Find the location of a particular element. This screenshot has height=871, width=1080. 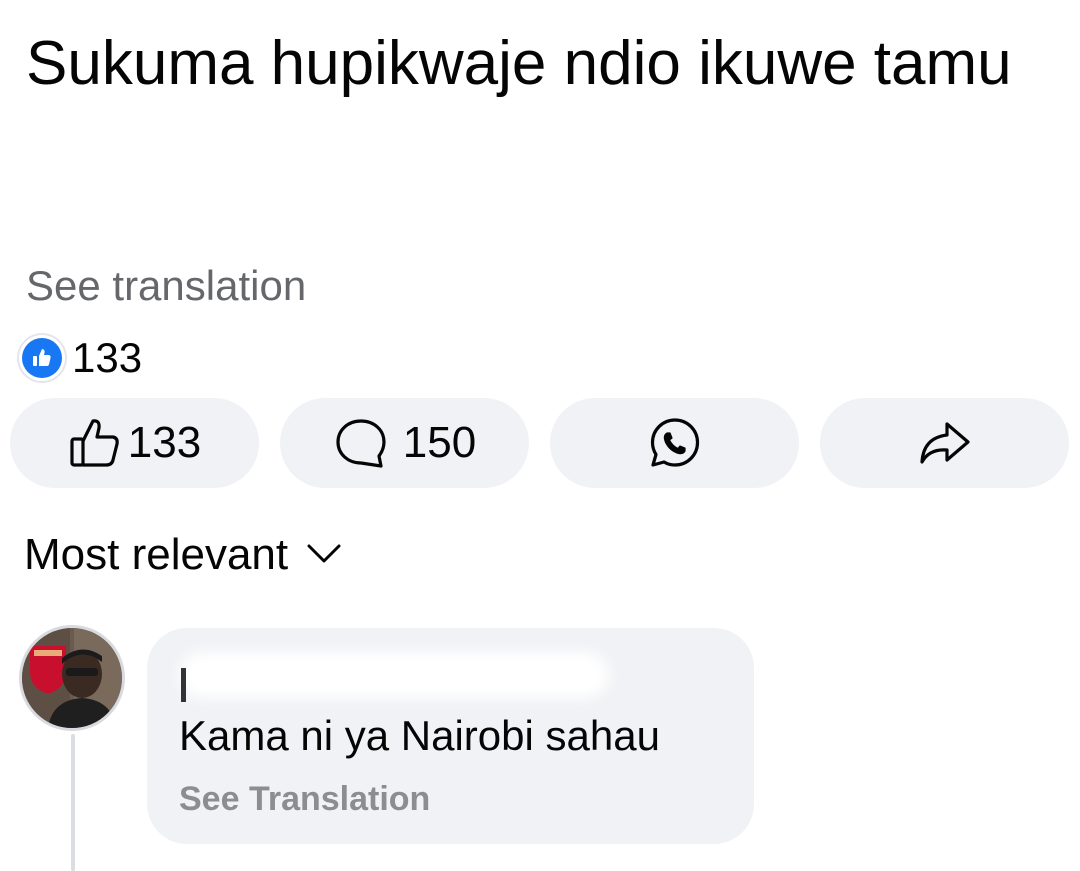

post-text: Sukuma hupikwaje ndio ikuwe tamu is located at coordinates (519, 63).